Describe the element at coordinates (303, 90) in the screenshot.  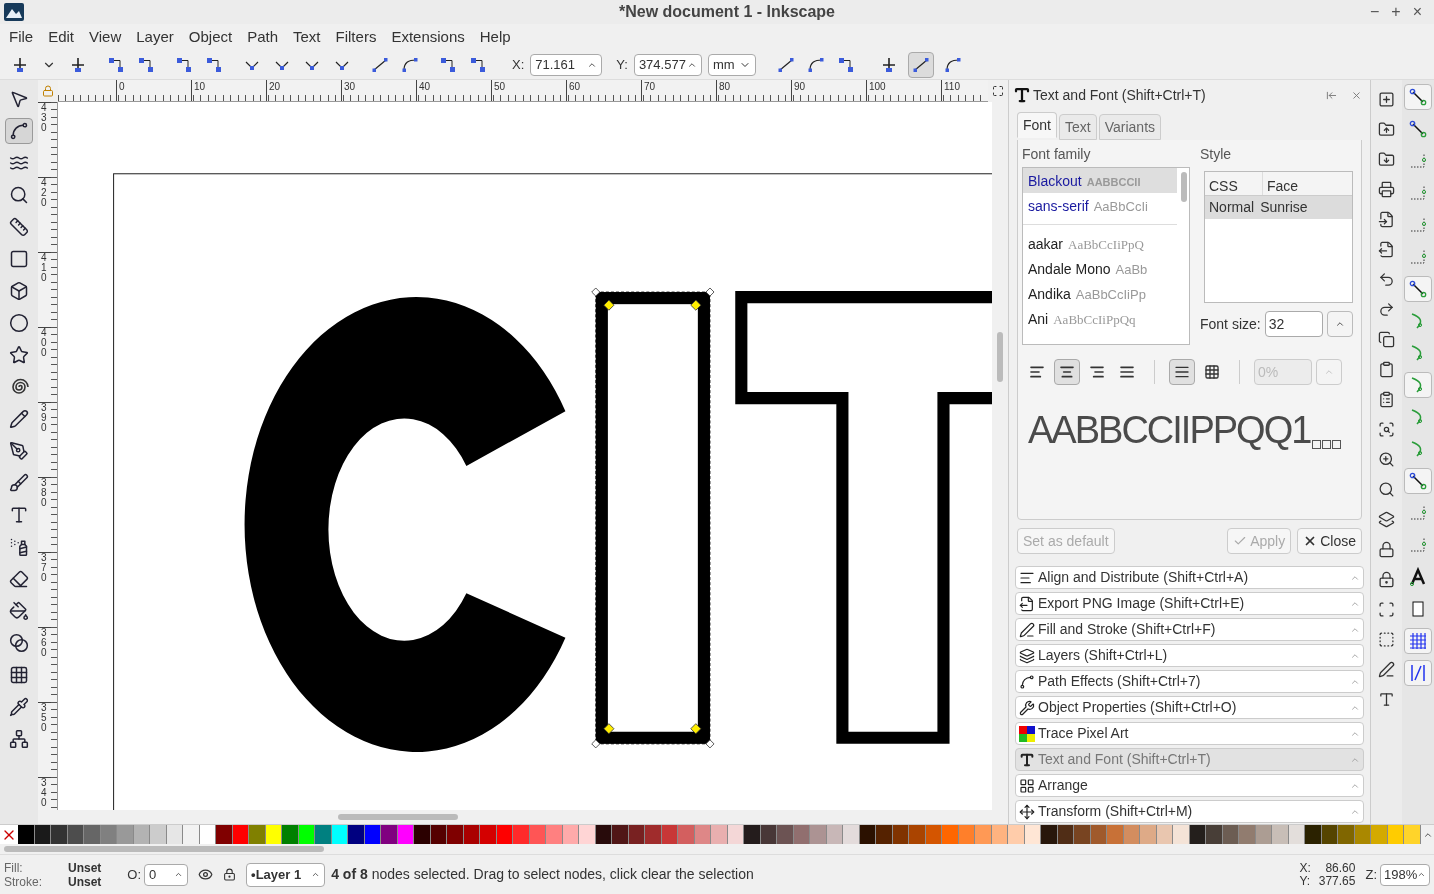
I see `ruler-label: 20` at that location.